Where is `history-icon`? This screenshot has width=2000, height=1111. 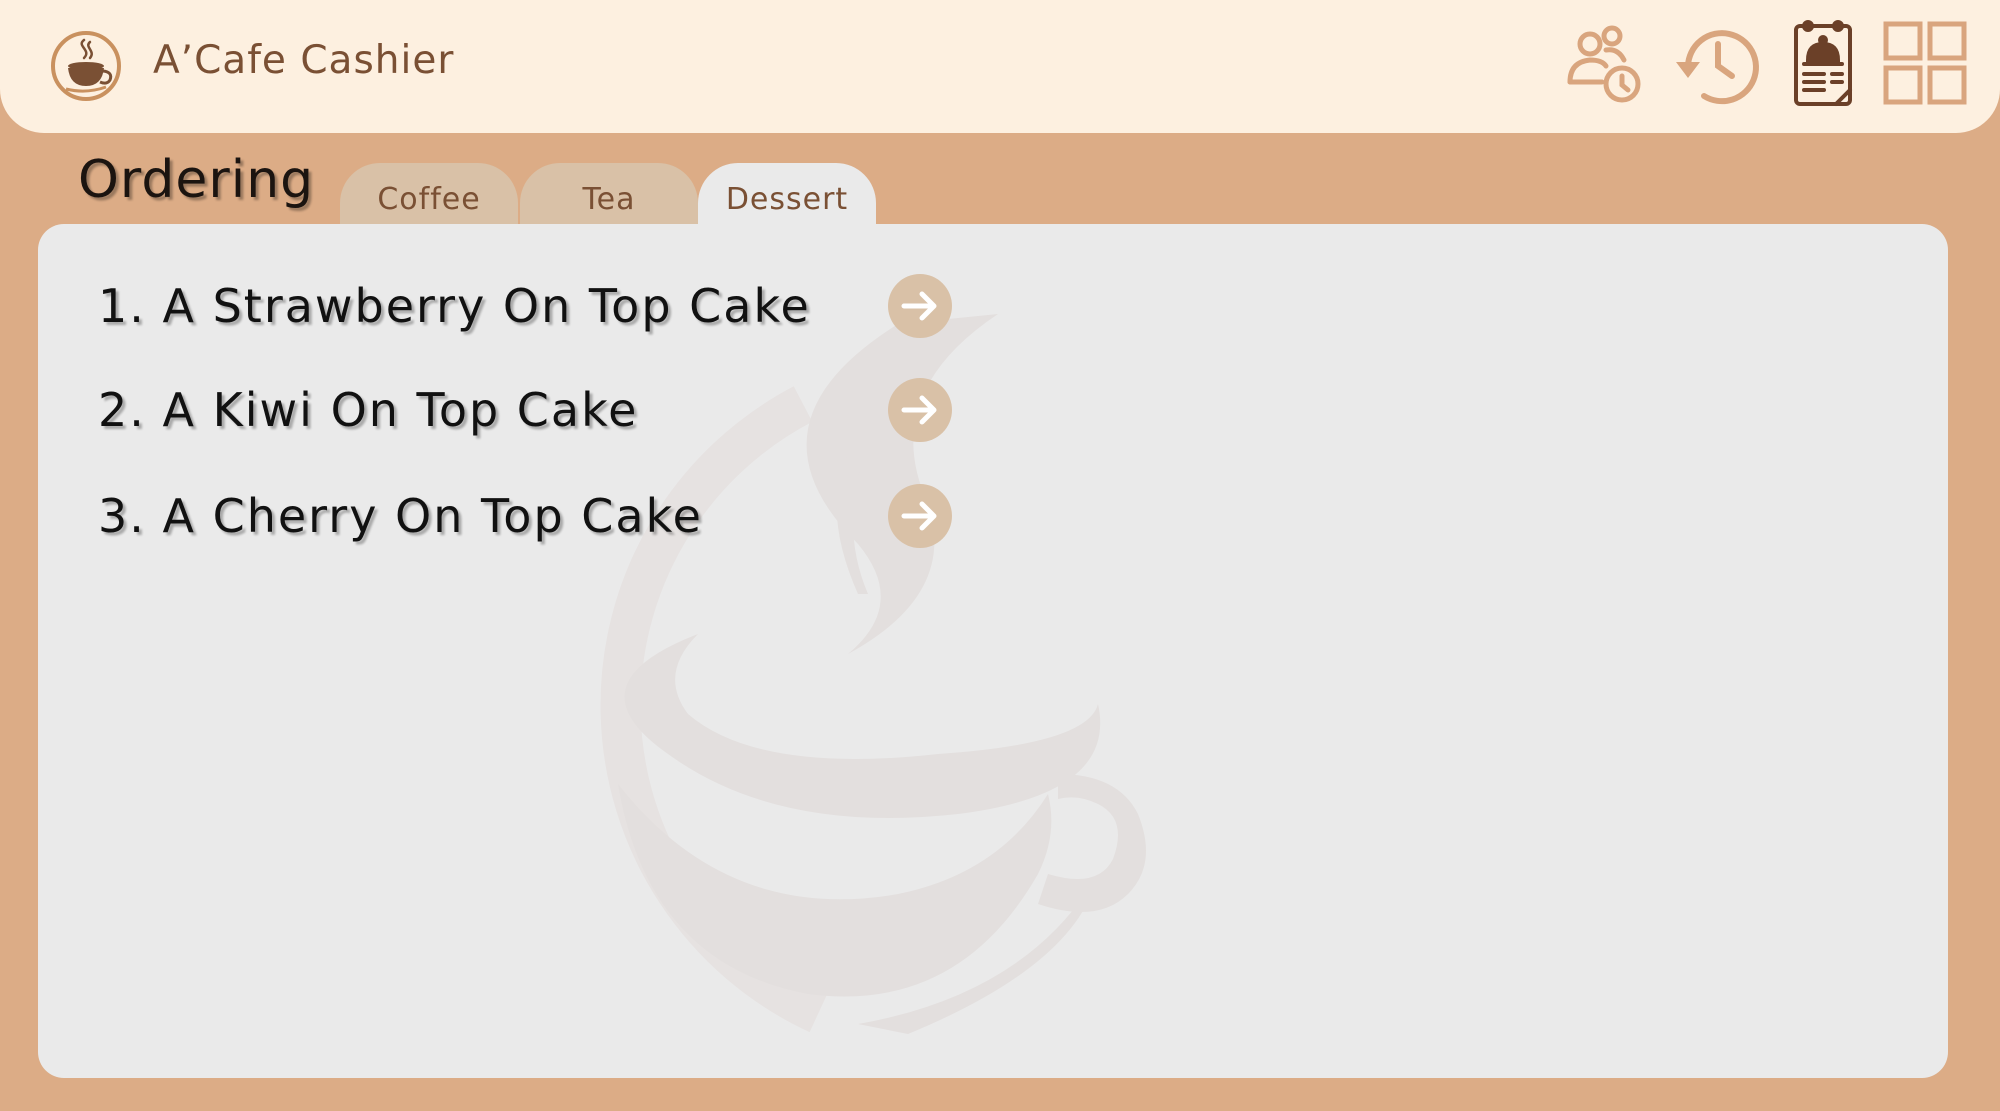 history-icon is located at coordinates (1716, 64).